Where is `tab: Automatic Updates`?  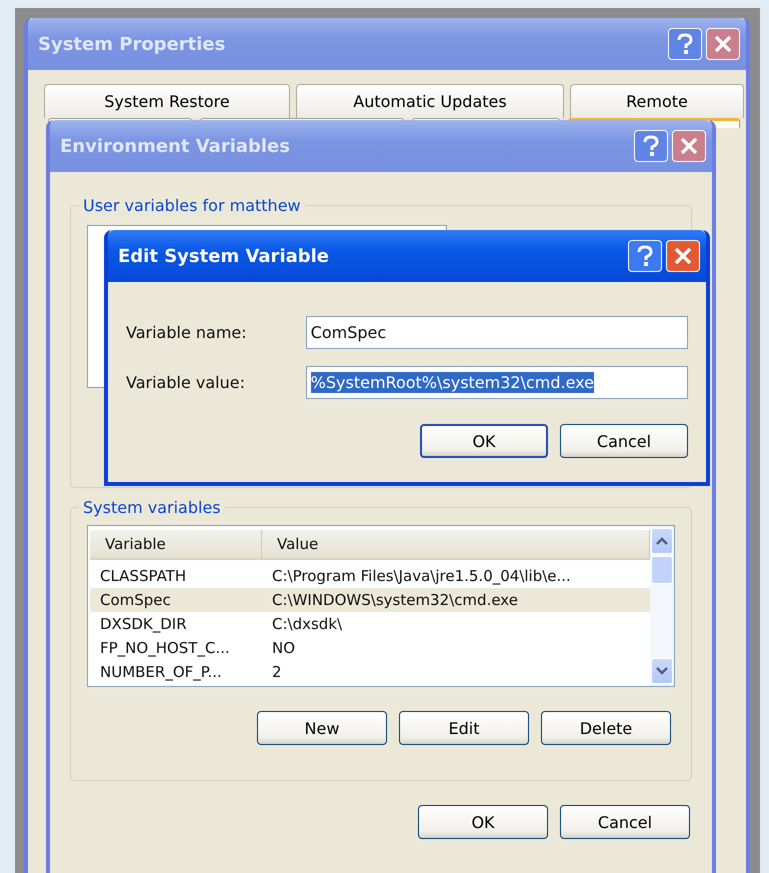
tab: Automatic Updates is located at coordinates (430, 101).